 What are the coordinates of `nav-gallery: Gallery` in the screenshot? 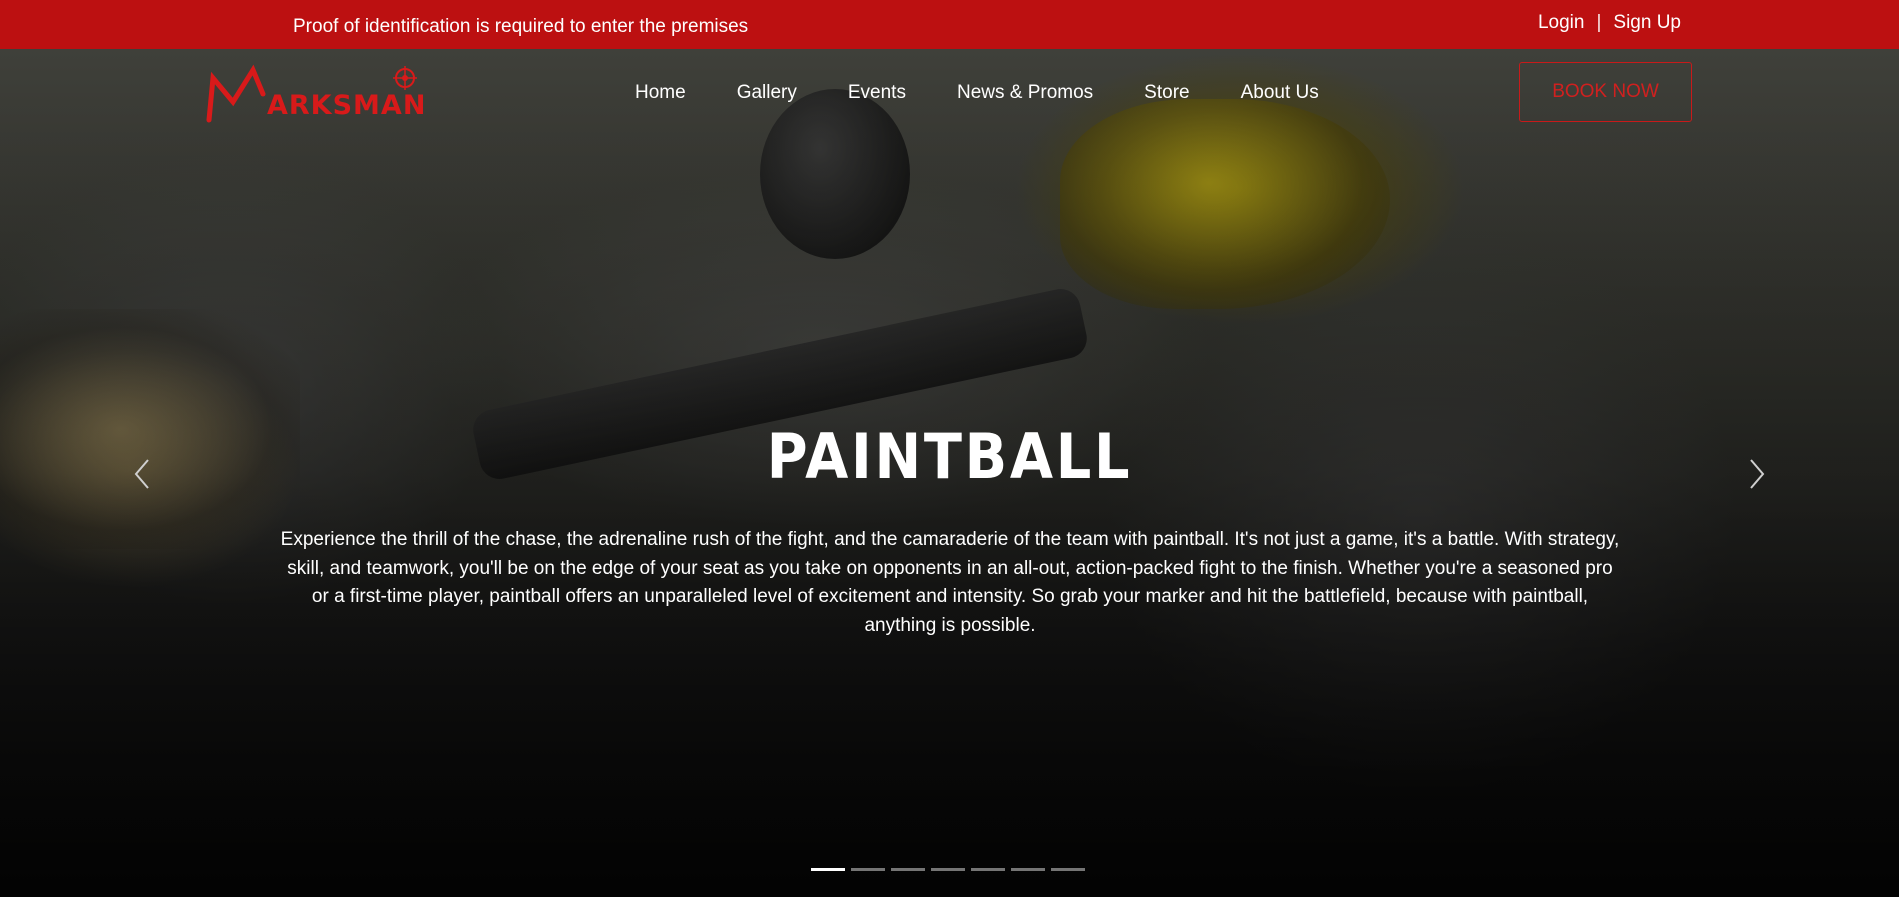 It's located at (767, 93).